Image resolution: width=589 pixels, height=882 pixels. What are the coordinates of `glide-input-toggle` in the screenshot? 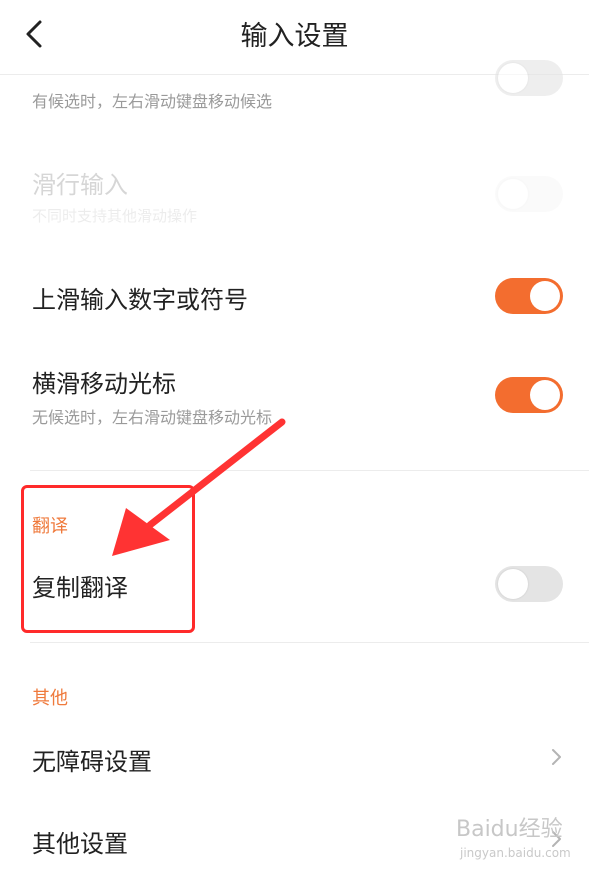 It's located at (529, 194).